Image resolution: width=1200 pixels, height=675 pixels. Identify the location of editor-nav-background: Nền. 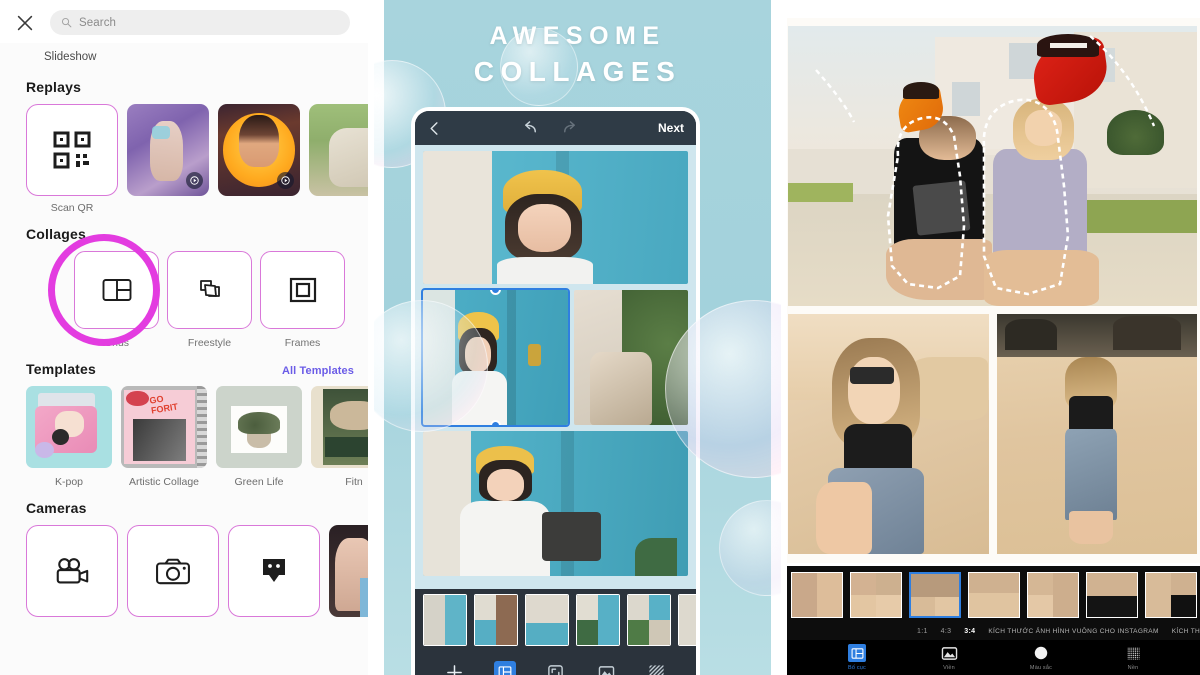
(1133, 657).